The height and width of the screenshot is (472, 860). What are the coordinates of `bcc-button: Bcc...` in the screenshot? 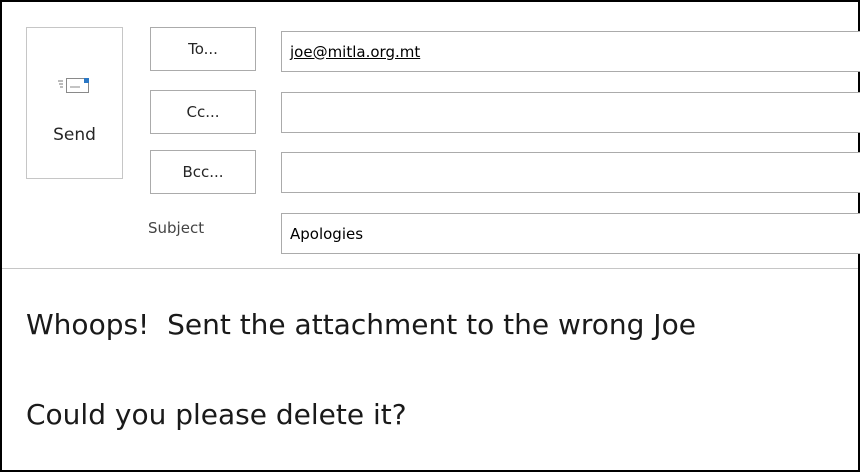 It's located at (203, 172).